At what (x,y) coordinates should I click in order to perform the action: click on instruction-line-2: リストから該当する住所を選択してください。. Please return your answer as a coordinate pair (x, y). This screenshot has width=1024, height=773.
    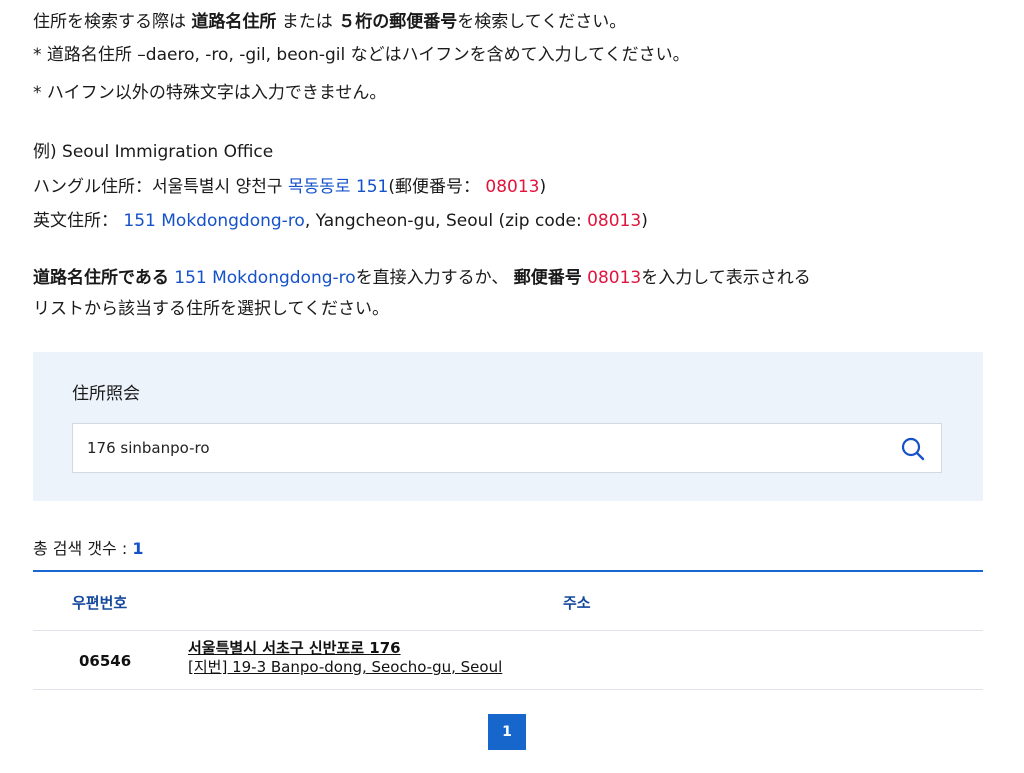
    Looking at the image, I should click on (211, 309).